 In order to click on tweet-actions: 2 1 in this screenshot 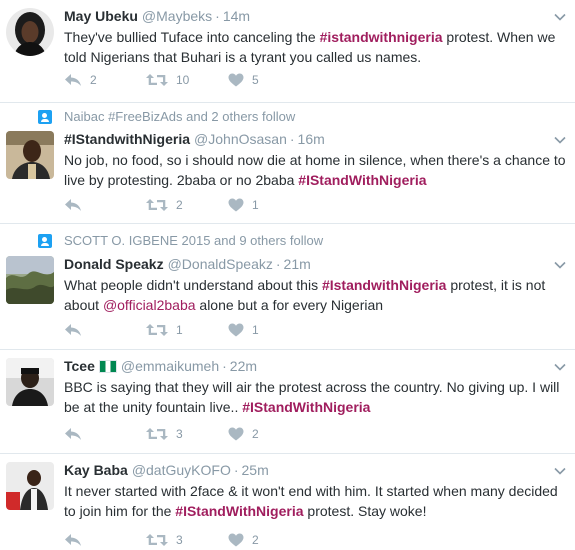, I will do `click(187, 205)`.